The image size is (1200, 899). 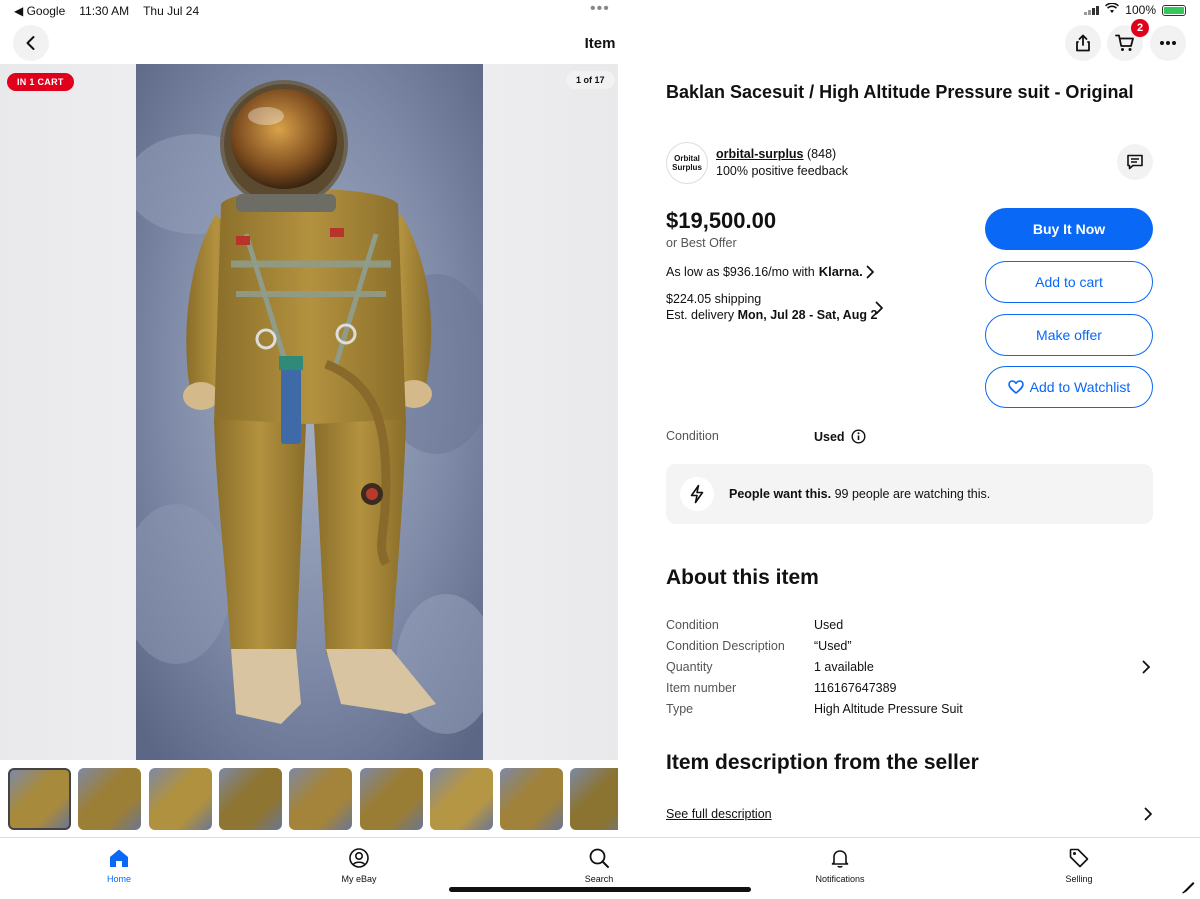 I want to click on klarna-text: As low as $936.16/mo with, so click(x=740, y=271).